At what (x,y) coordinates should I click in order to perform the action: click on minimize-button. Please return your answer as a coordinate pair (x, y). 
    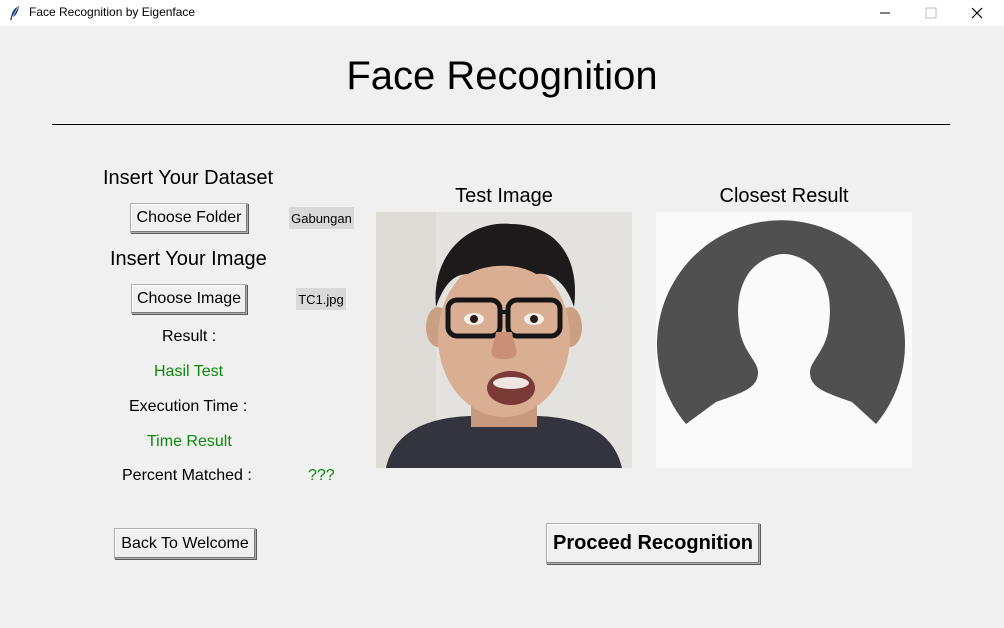
    Looking at the image, I should click on (885, 13).